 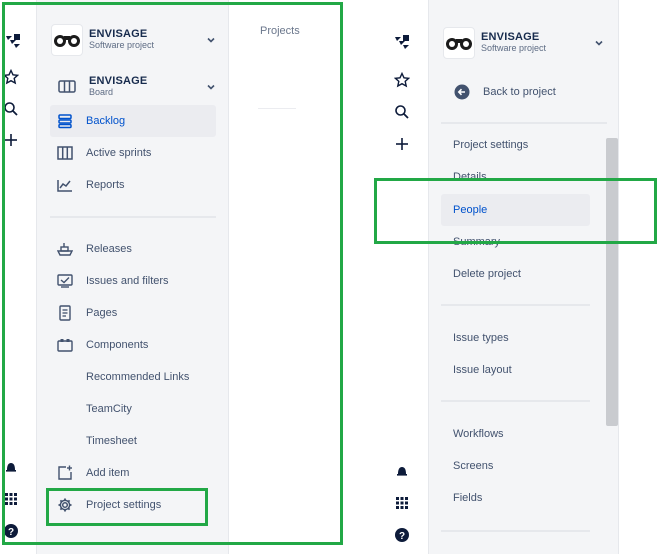 What do you see at coordinates (67, 87) in the screenshot?
I see `board-icon` at bounding box center [67, 87].